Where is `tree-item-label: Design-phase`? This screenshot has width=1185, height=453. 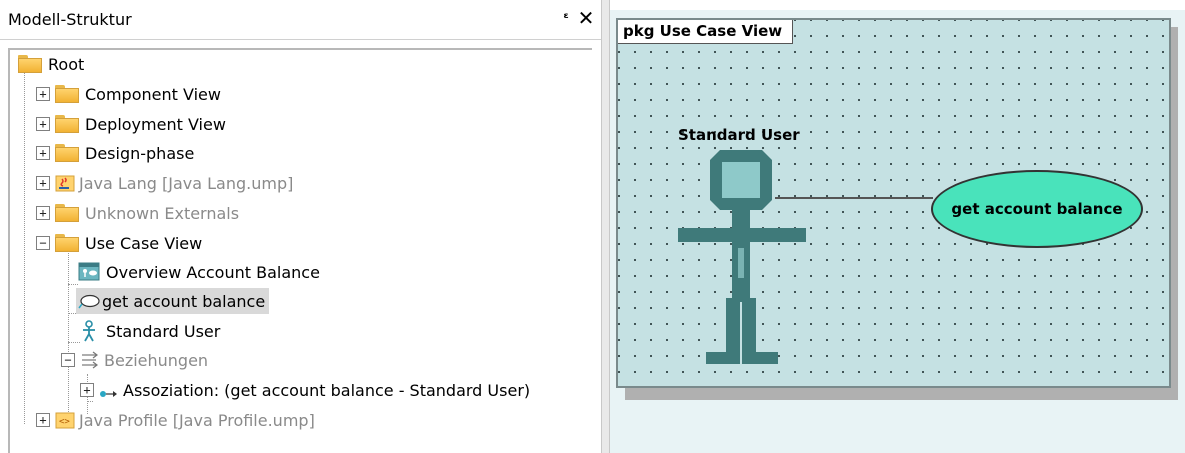
tree-item-label: Design-phase is located at coordinates (140, 153).